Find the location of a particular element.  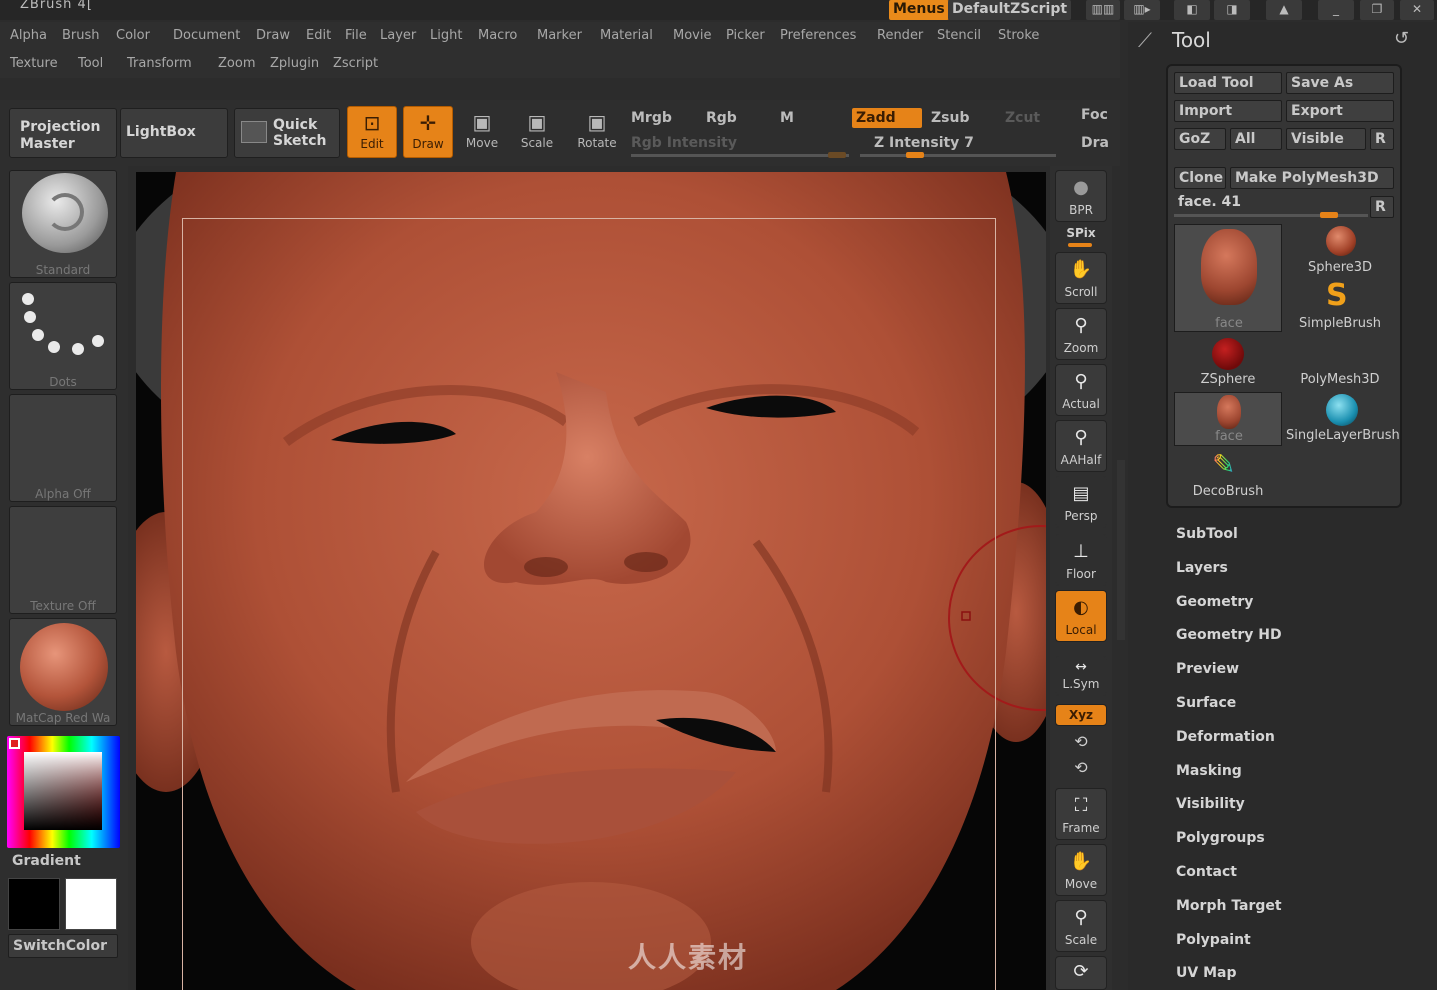

subpalette-layers: Layers is located at coordinates (1202, 568).